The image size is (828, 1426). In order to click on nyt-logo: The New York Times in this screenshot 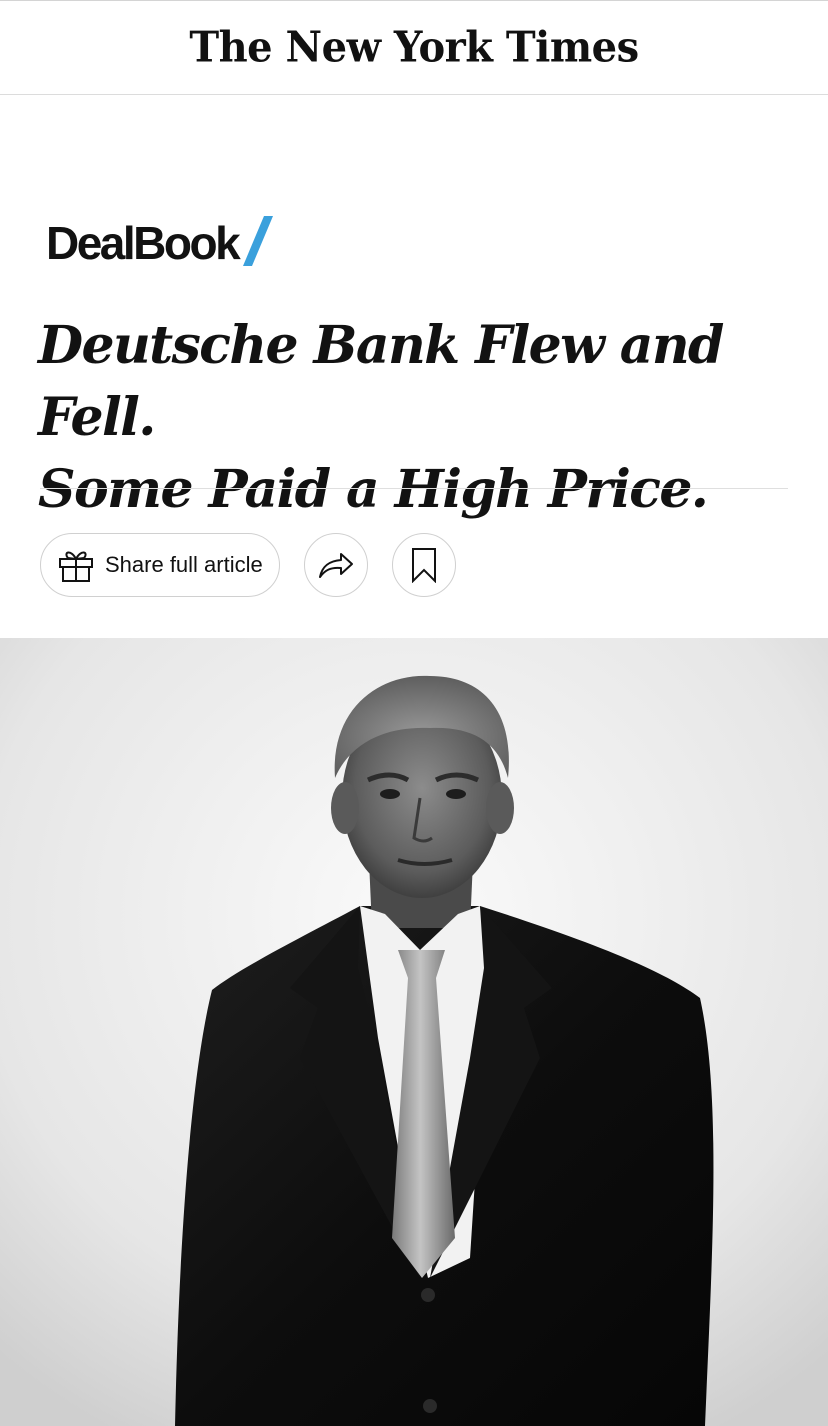, I will do `click(414, 47)`.